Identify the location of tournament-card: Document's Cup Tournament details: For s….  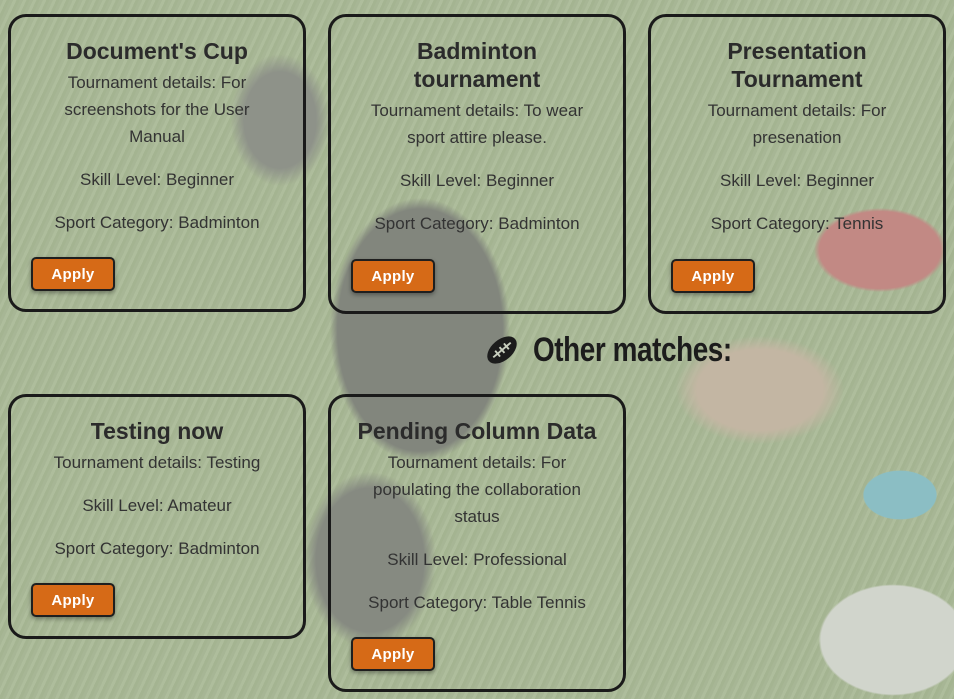
(157, 163).